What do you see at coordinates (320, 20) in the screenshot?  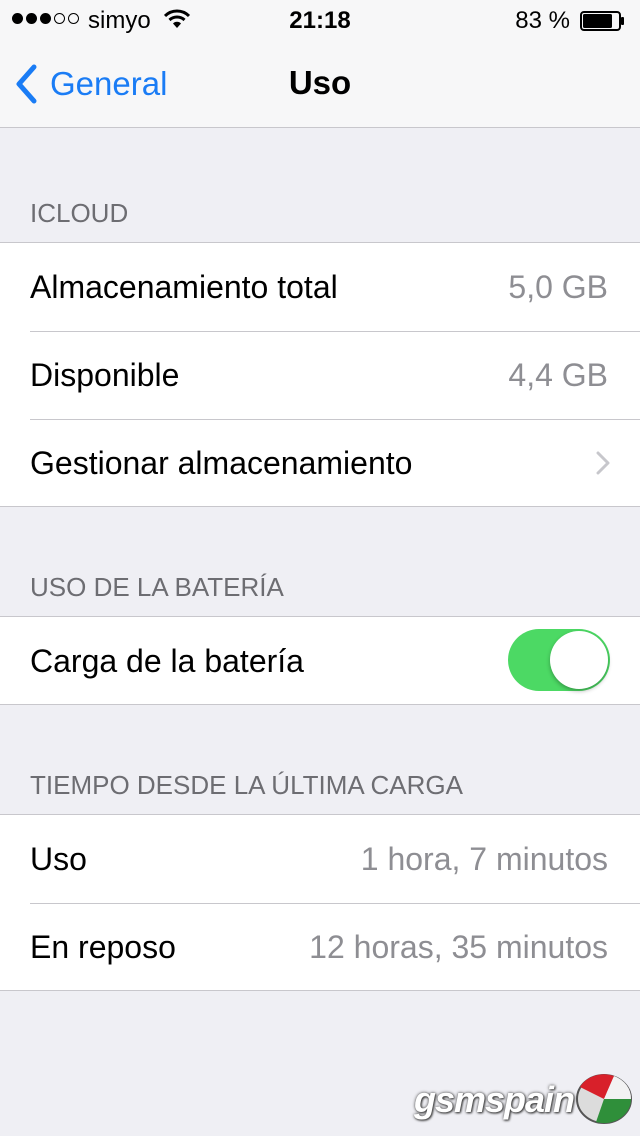 I see `status-bar: simyo 21:18 83 %` at bounding box center [320, 20].